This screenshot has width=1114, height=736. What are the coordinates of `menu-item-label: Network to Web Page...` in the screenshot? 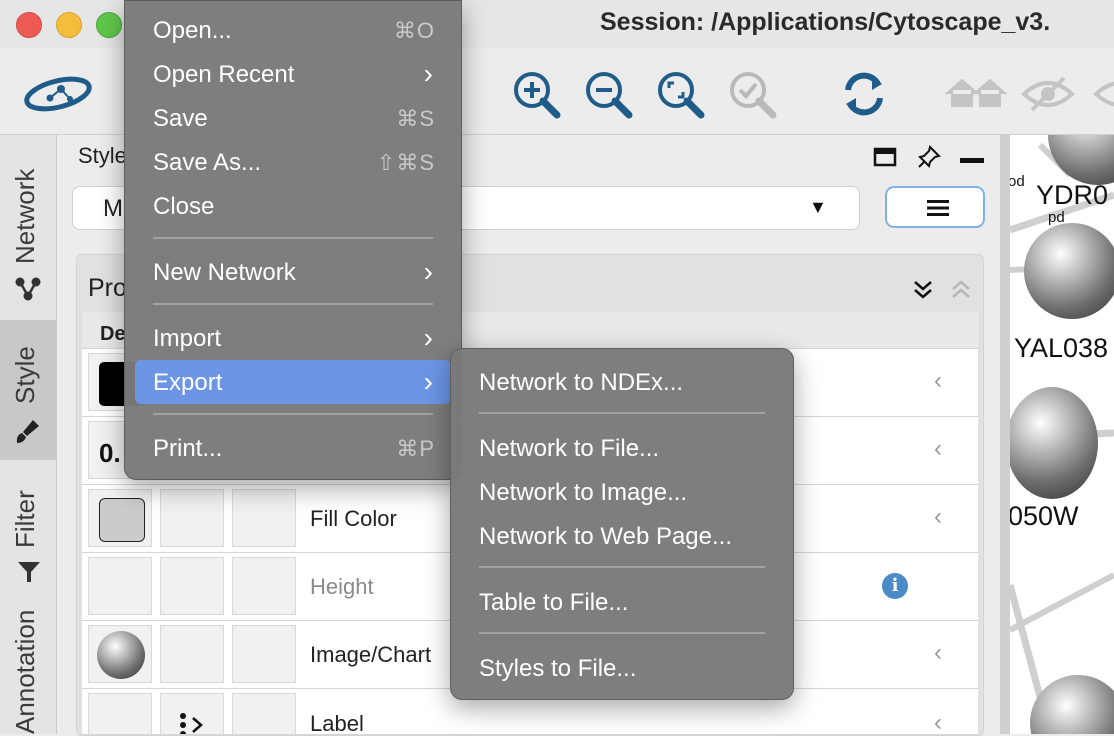 It's located at (606, 536).